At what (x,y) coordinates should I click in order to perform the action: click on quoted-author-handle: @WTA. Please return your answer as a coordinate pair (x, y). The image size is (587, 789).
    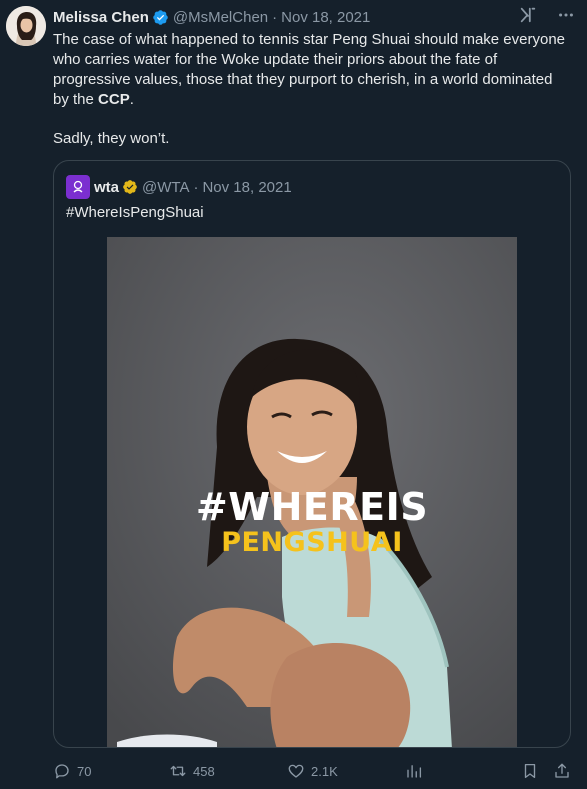
    Looking at the image, I should click on (165, 187).